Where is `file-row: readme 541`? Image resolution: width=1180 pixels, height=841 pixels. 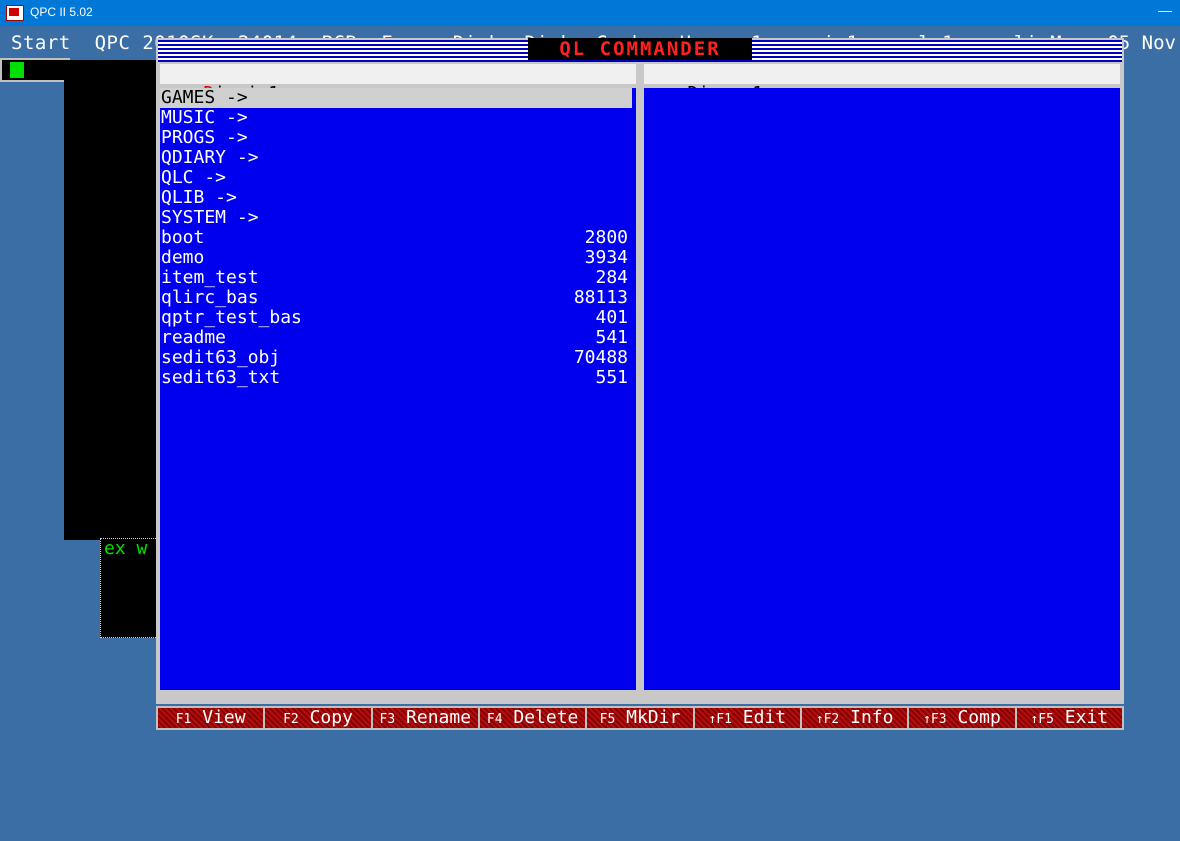 file-row: readme 541 is located at coordinates (396, 338).